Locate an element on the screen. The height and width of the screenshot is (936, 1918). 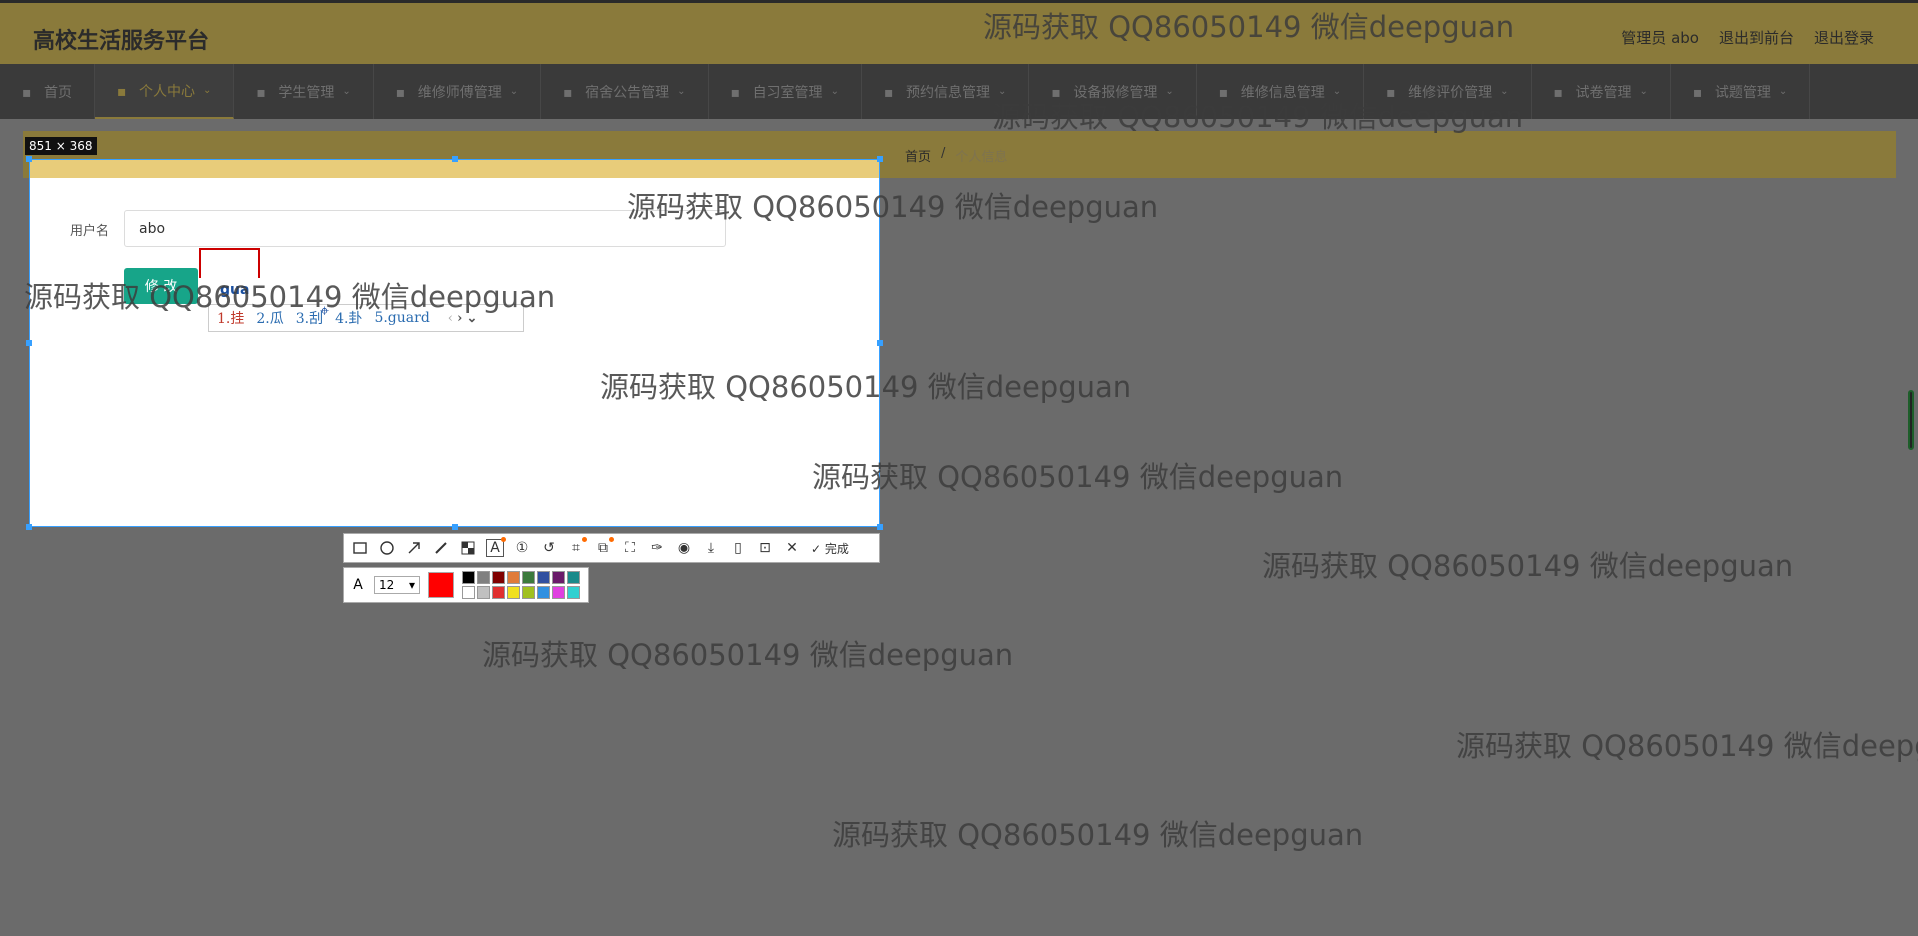
user-icon: ▪ is located at coordinates (122, 91).